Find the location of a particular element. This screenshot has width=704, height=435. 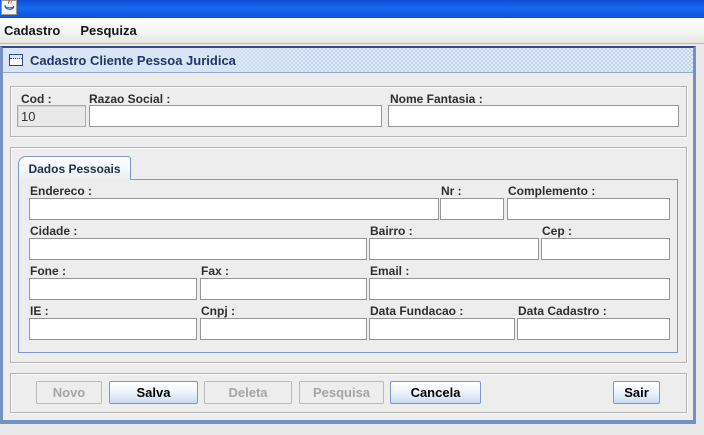

cnpj-label: Cnpj : is located at coordinates (218, 311).